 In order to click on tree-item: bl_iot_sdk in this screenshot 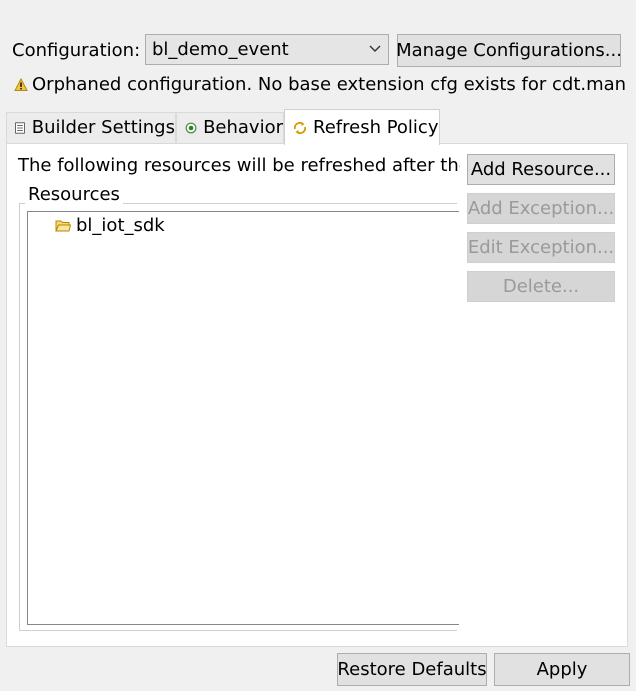, I will do `click(110, 226)`.